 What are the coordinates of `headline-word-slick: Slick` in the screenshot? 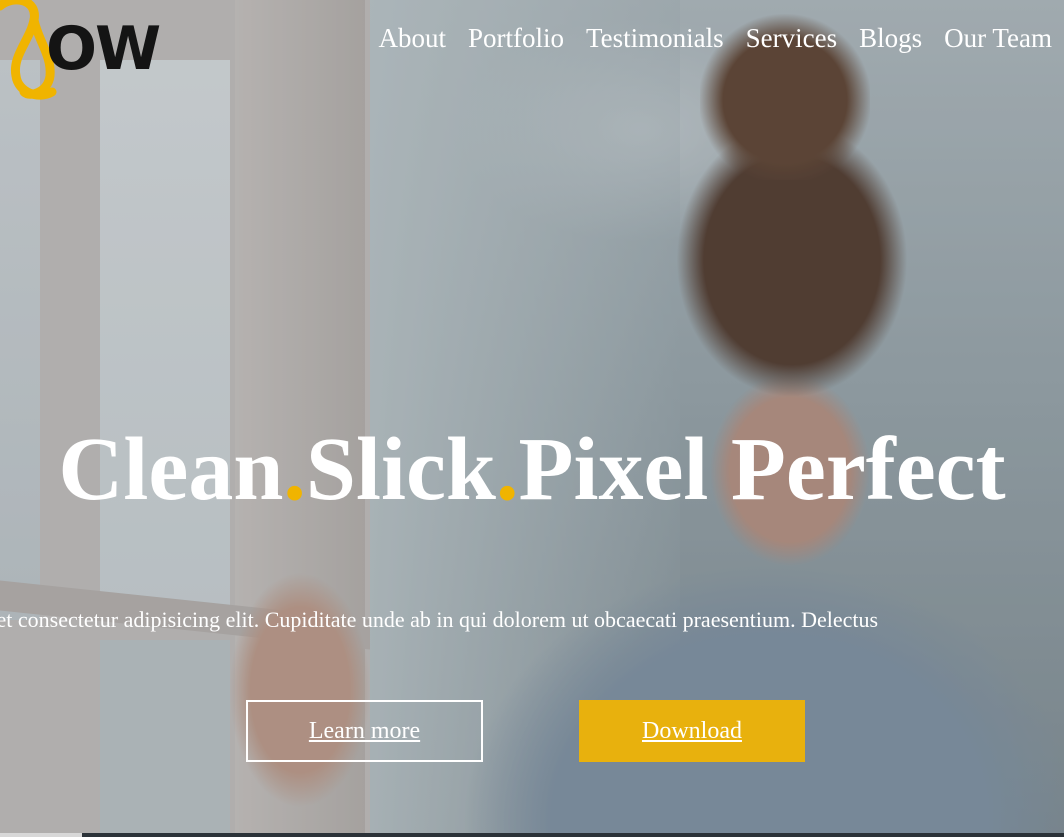 It's located at (400, 469).